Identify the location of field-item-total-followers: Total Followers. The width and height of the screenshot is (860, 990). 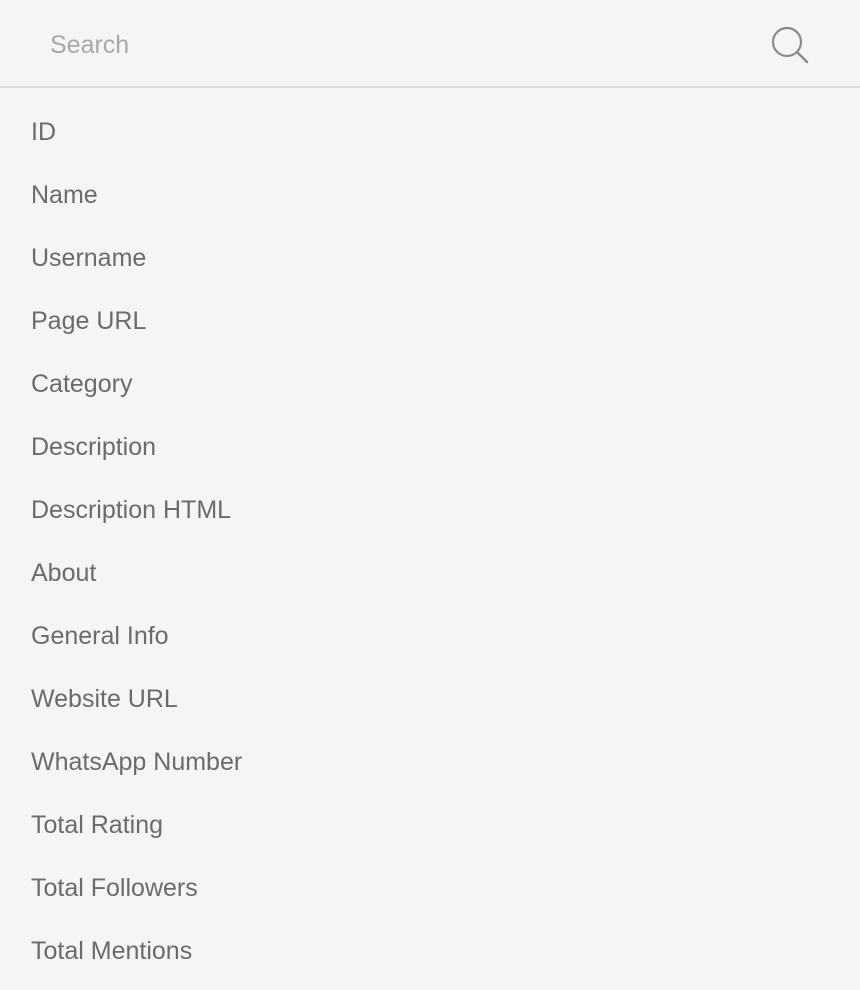
(430, 888).